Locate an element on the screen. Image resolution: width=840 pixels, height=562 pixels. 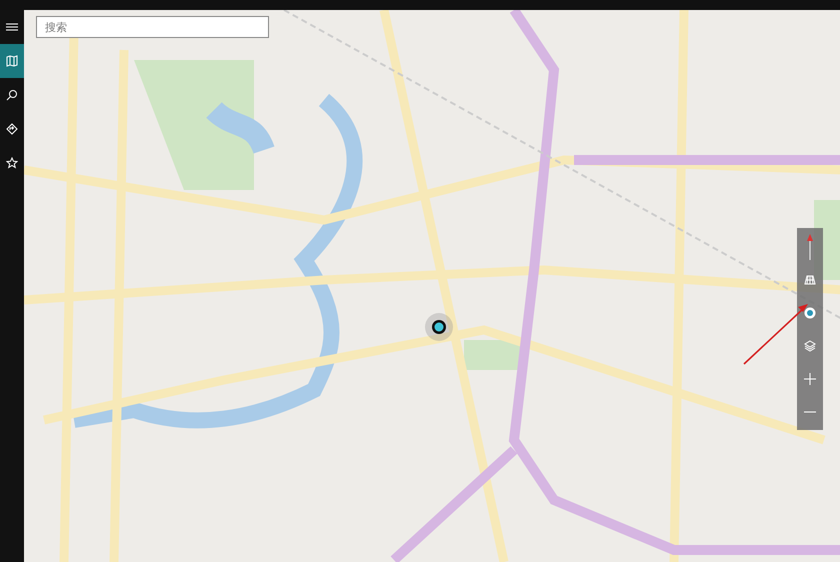
compass-icon is located at coordinates (810, 247).